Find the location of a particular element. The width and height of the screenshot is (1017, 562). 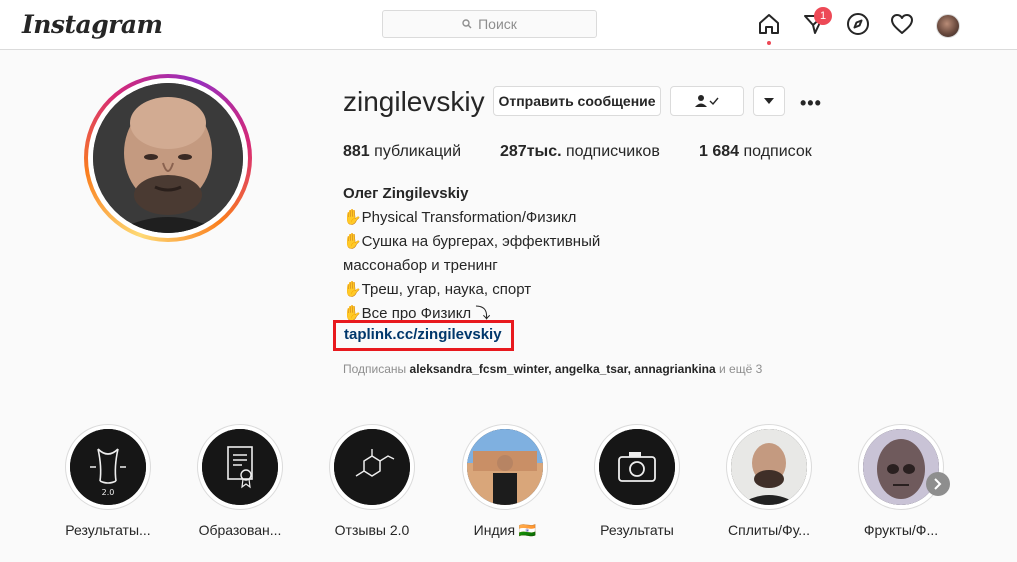

followers-value: 287тыс. is located at coordinates (531, 151).